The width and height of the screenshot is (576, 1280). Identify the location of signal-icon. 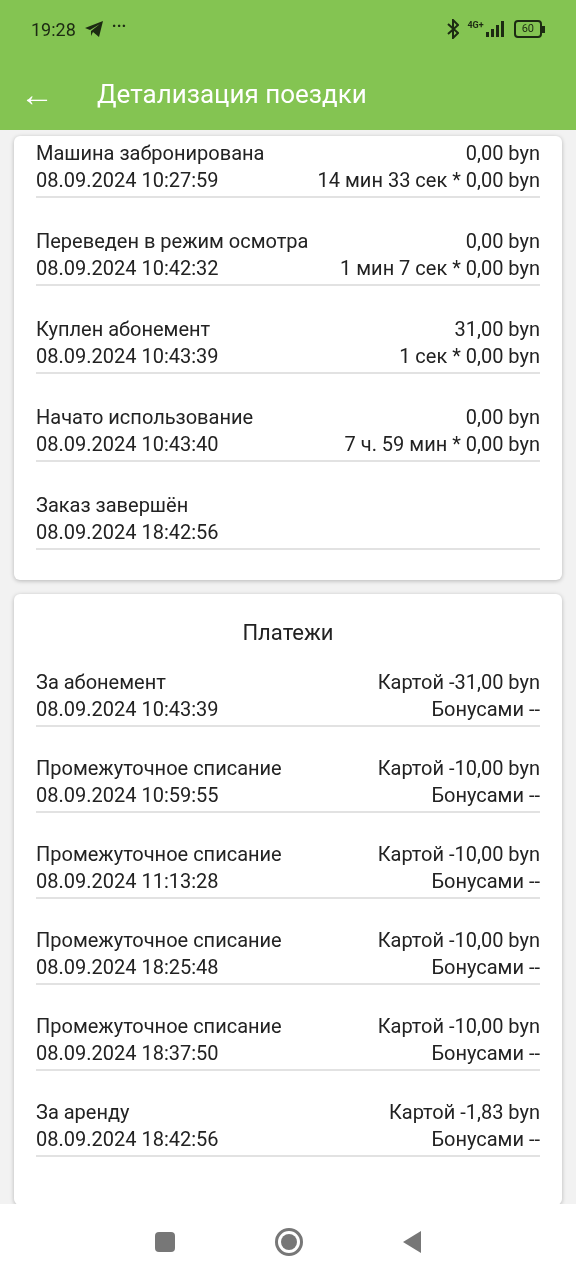
(495, 29).